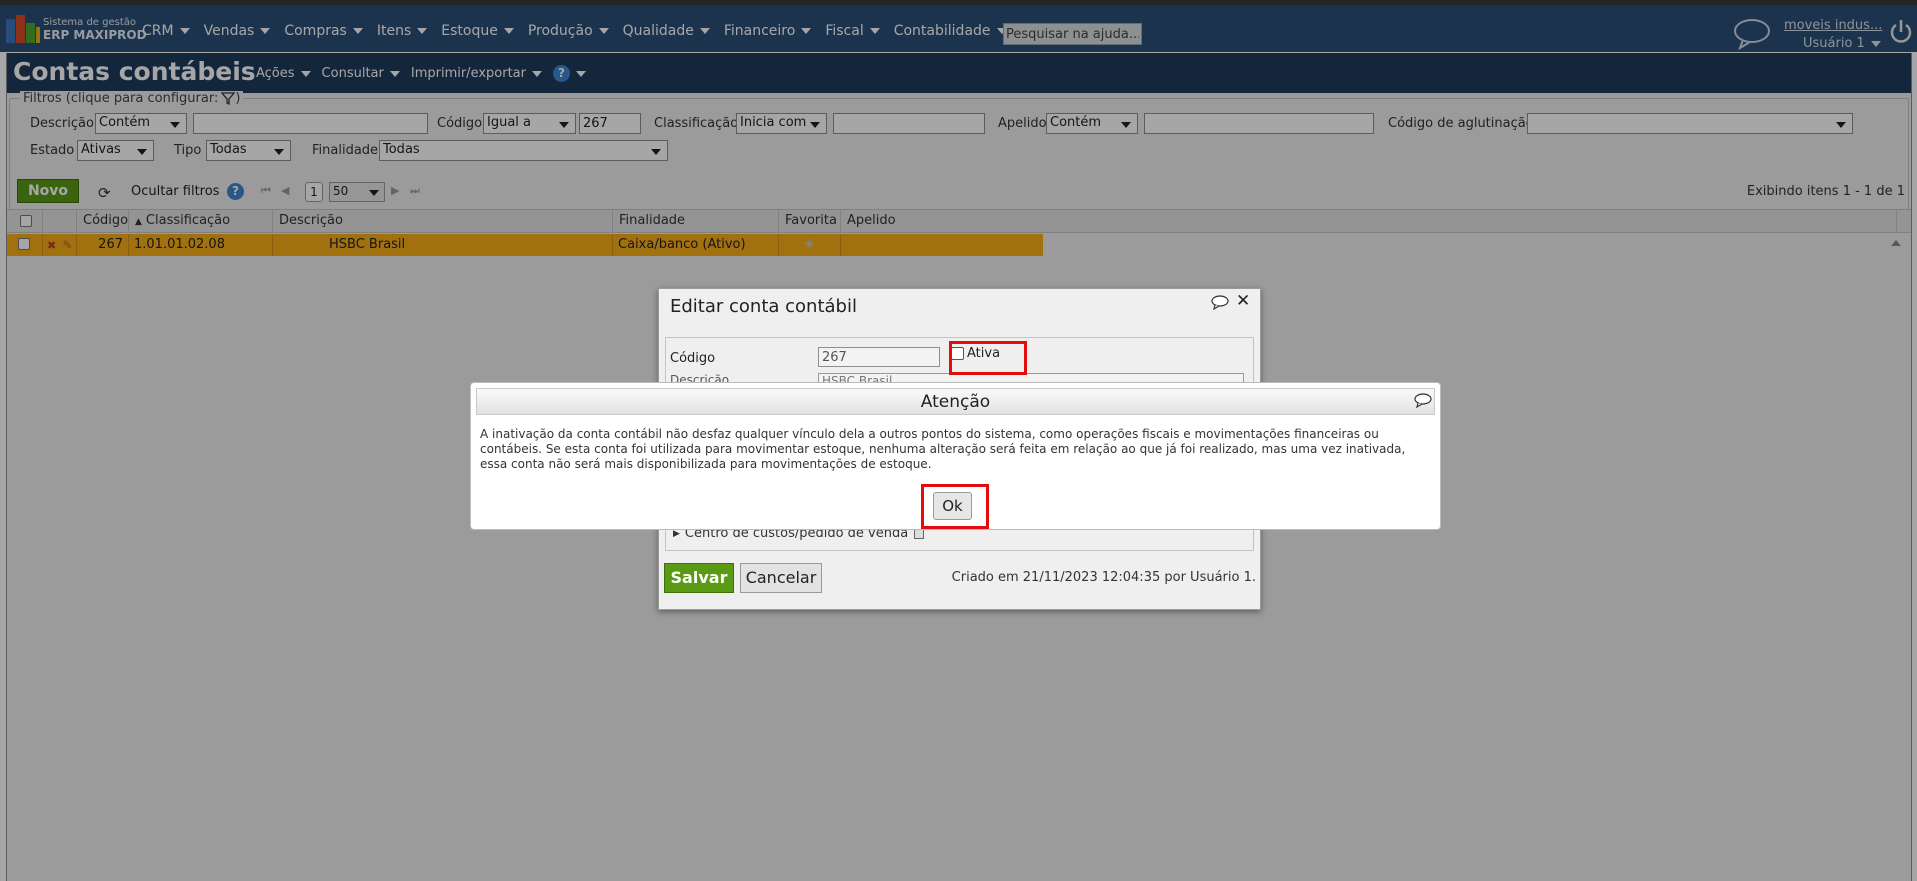 This screenshot has width=1917, height=881. Describe the element at coordinates (699, 578) in the screenshot. I see `save-button: Salvar` at that location.